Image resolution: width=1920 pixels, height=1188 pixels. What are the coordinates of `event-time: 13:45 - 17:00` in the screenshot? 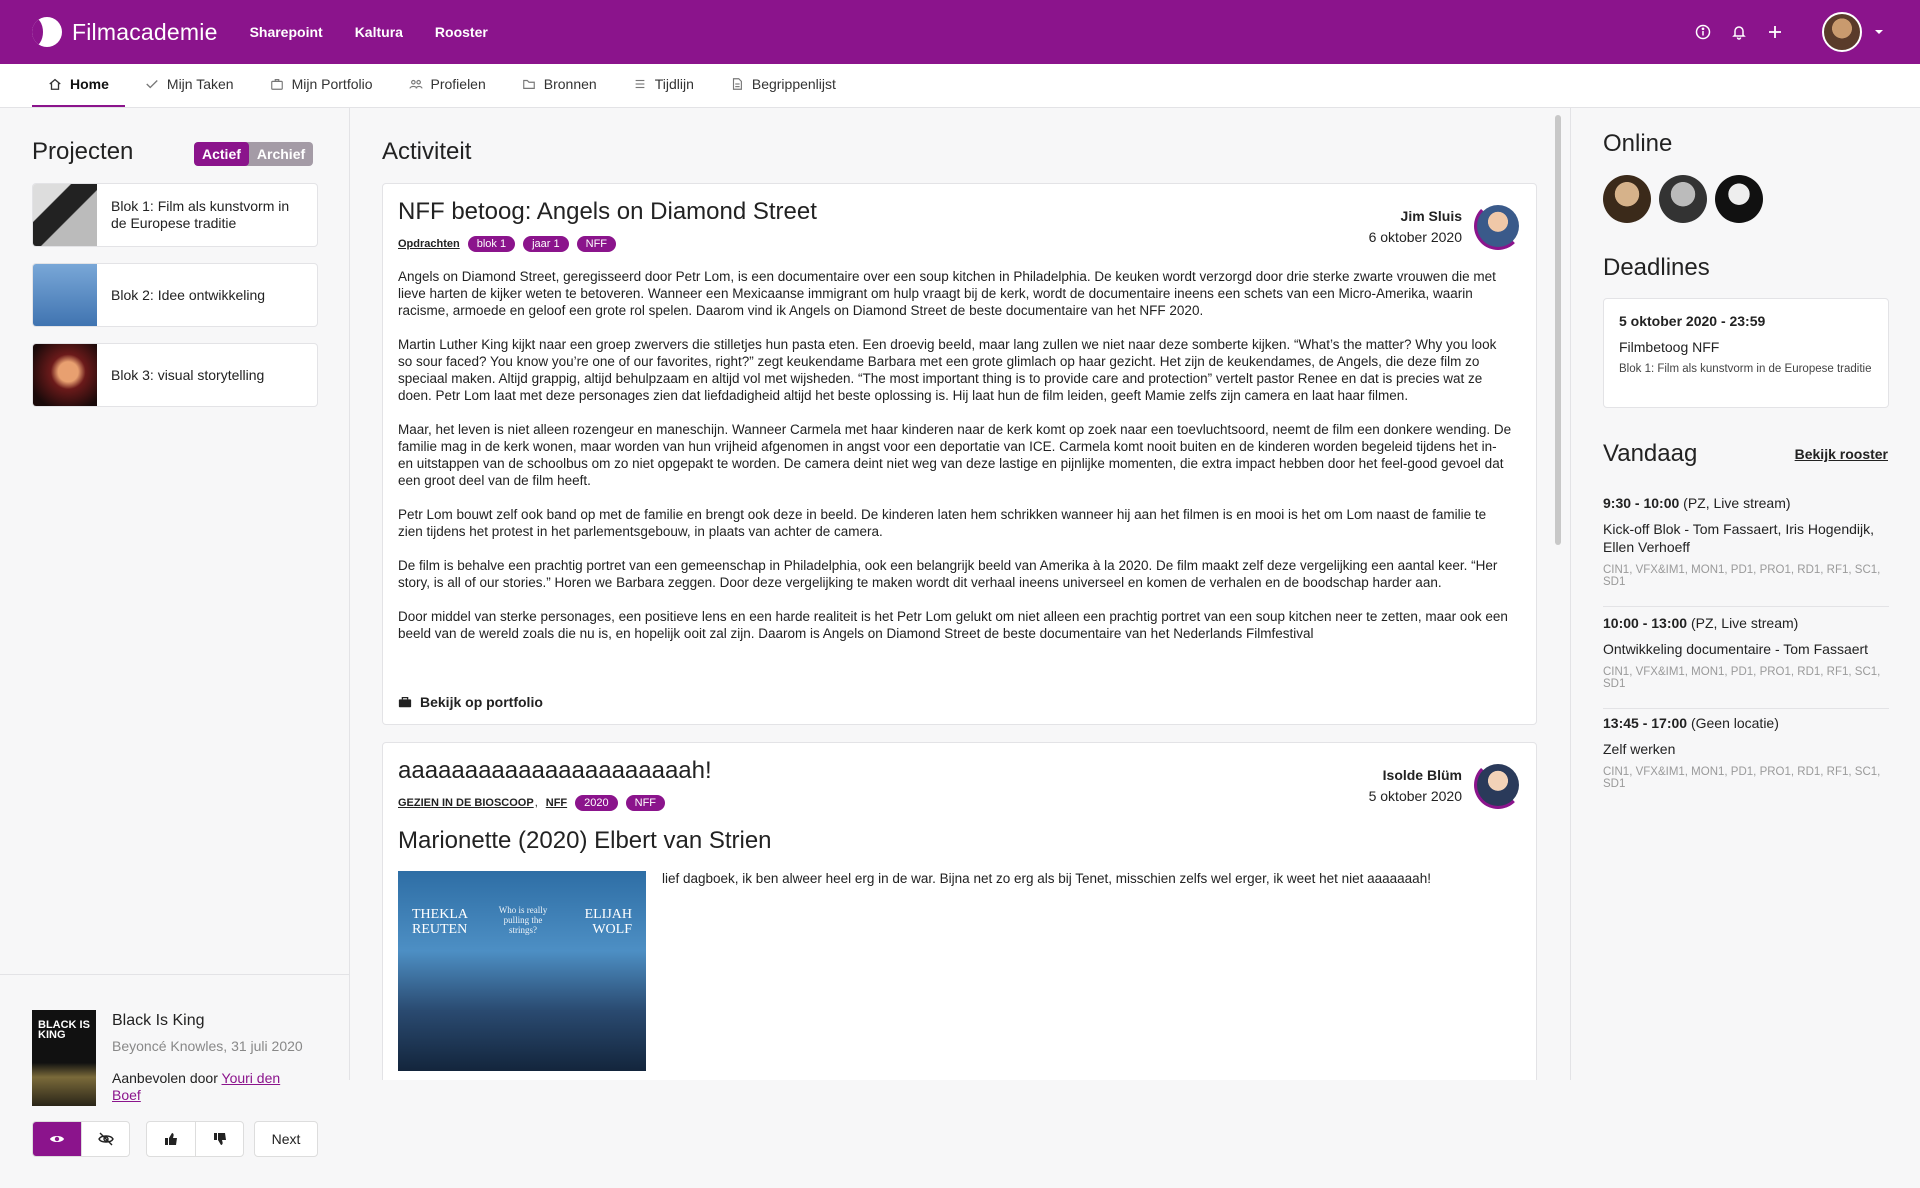 It's located at (1645, 723).